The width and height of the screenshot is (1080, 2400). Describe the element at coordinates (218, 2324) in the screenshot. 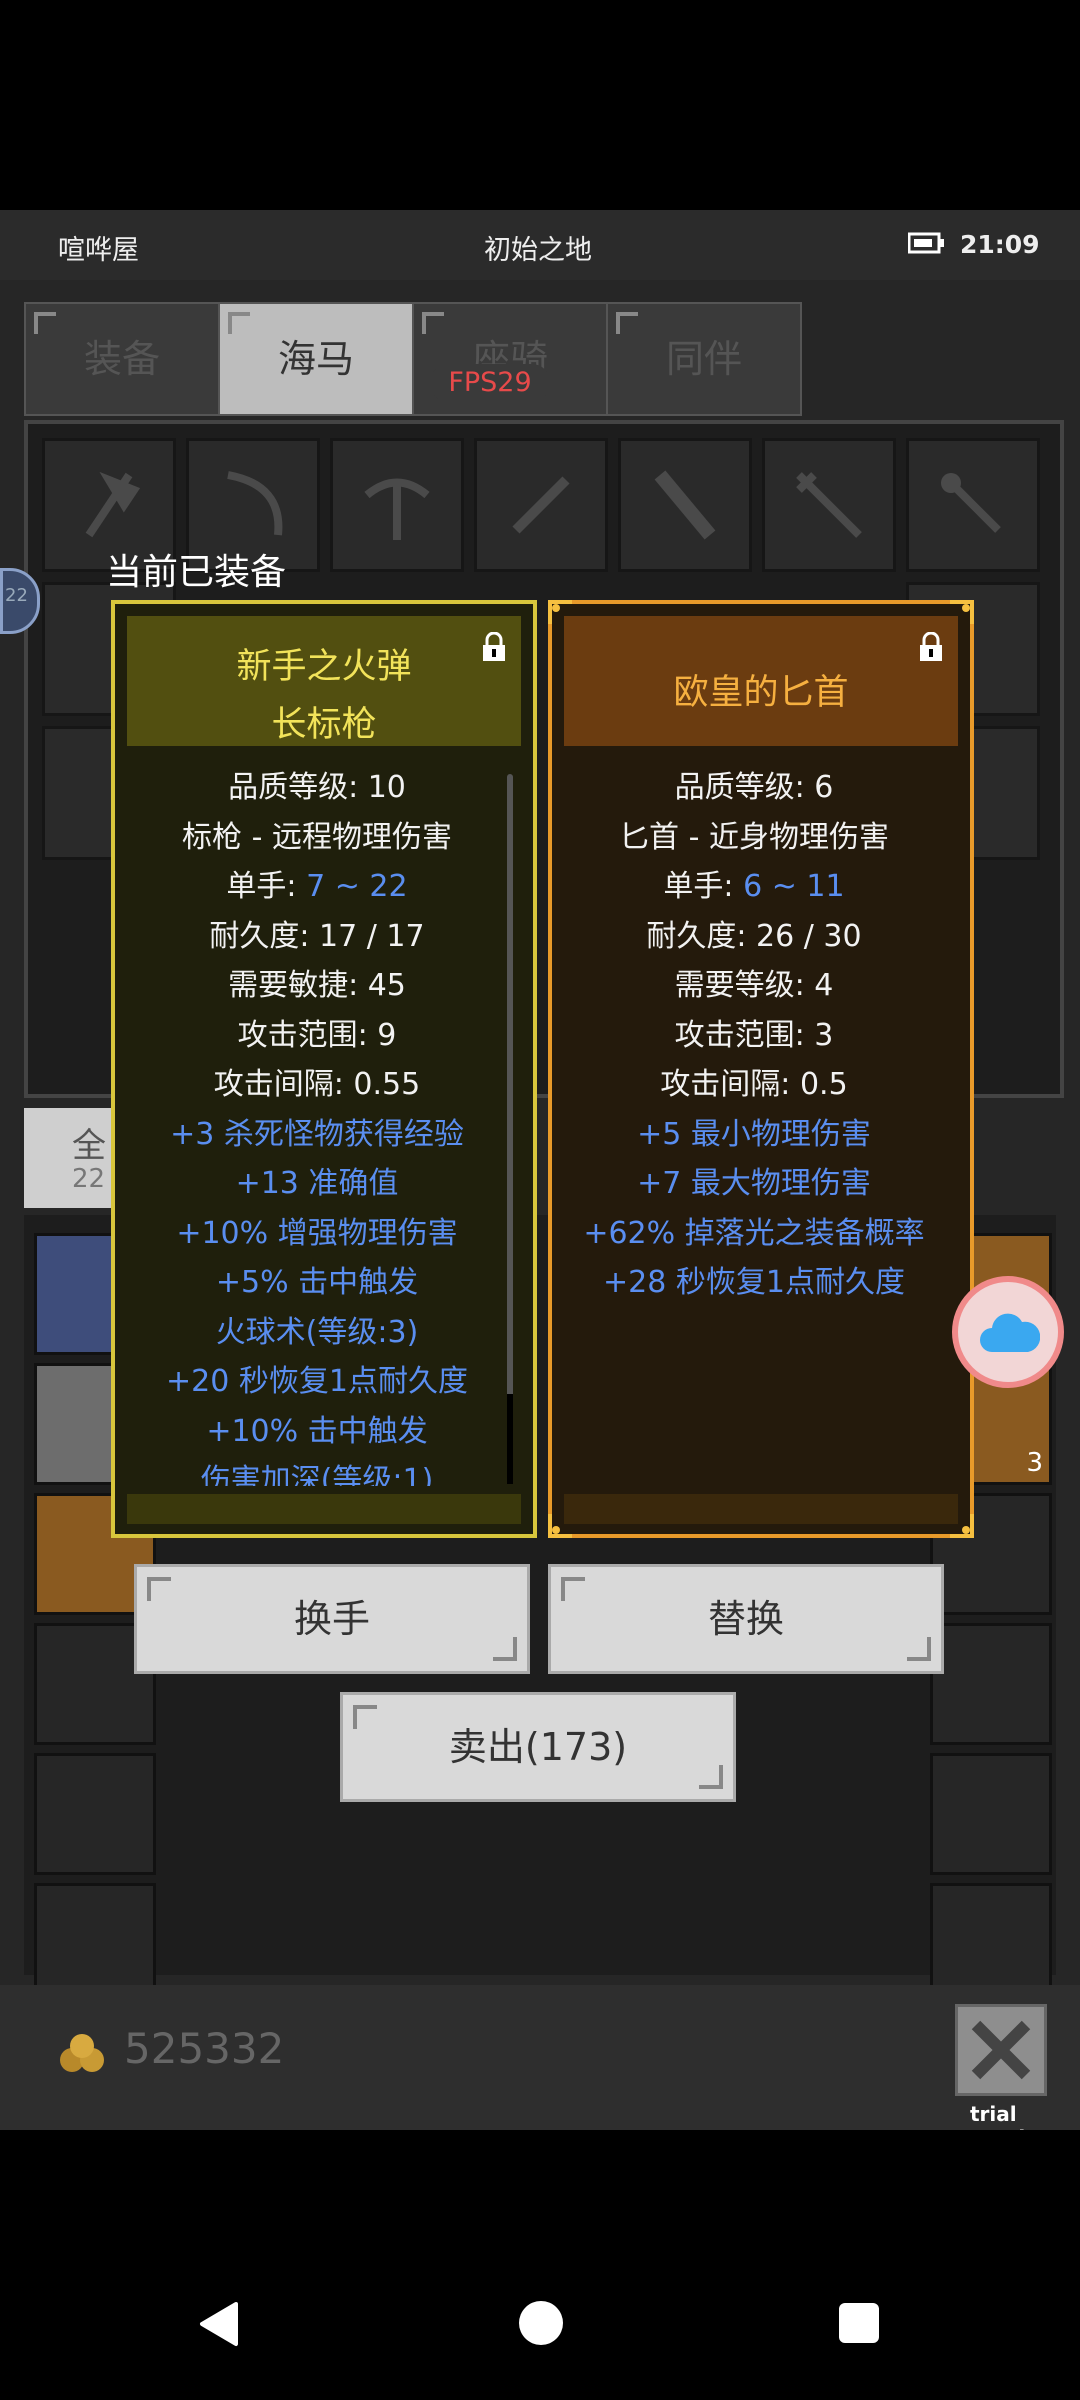

I see `back-nav-icon` at that location.